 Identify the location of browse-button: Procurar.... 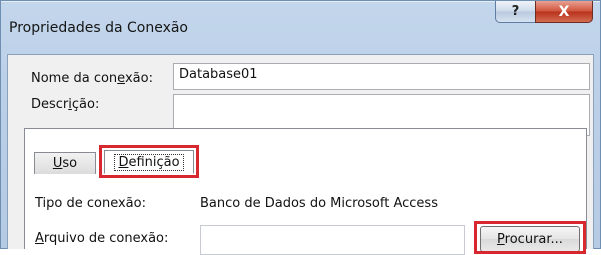
(530, 239).